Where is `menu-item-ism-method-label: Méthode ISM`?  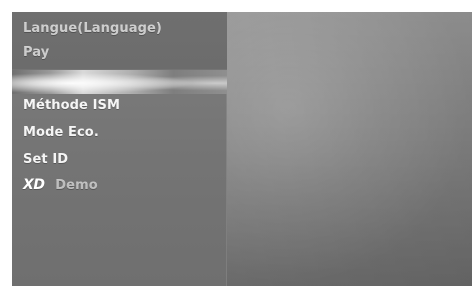
menu-item-ism-method-label: Méthode ISM is located at coordinates (72, 105).